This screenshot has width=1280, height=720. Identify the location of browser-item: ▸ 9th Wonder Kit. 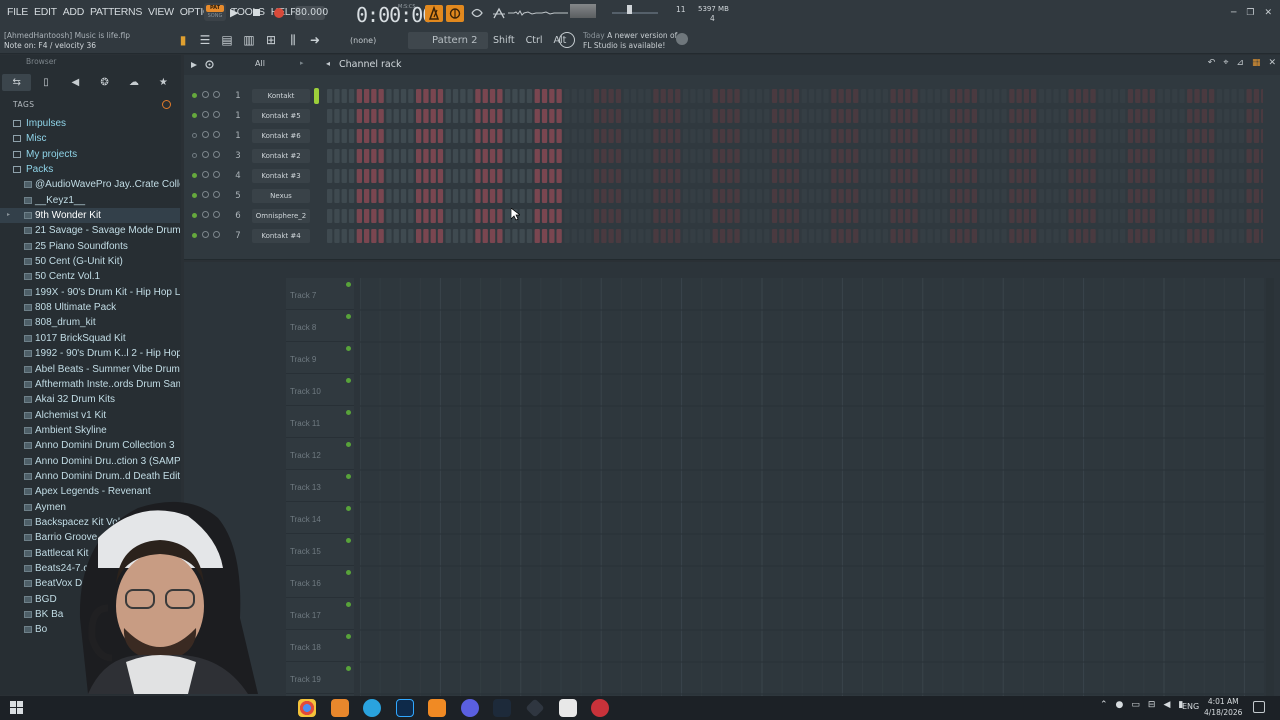
(90, 216).